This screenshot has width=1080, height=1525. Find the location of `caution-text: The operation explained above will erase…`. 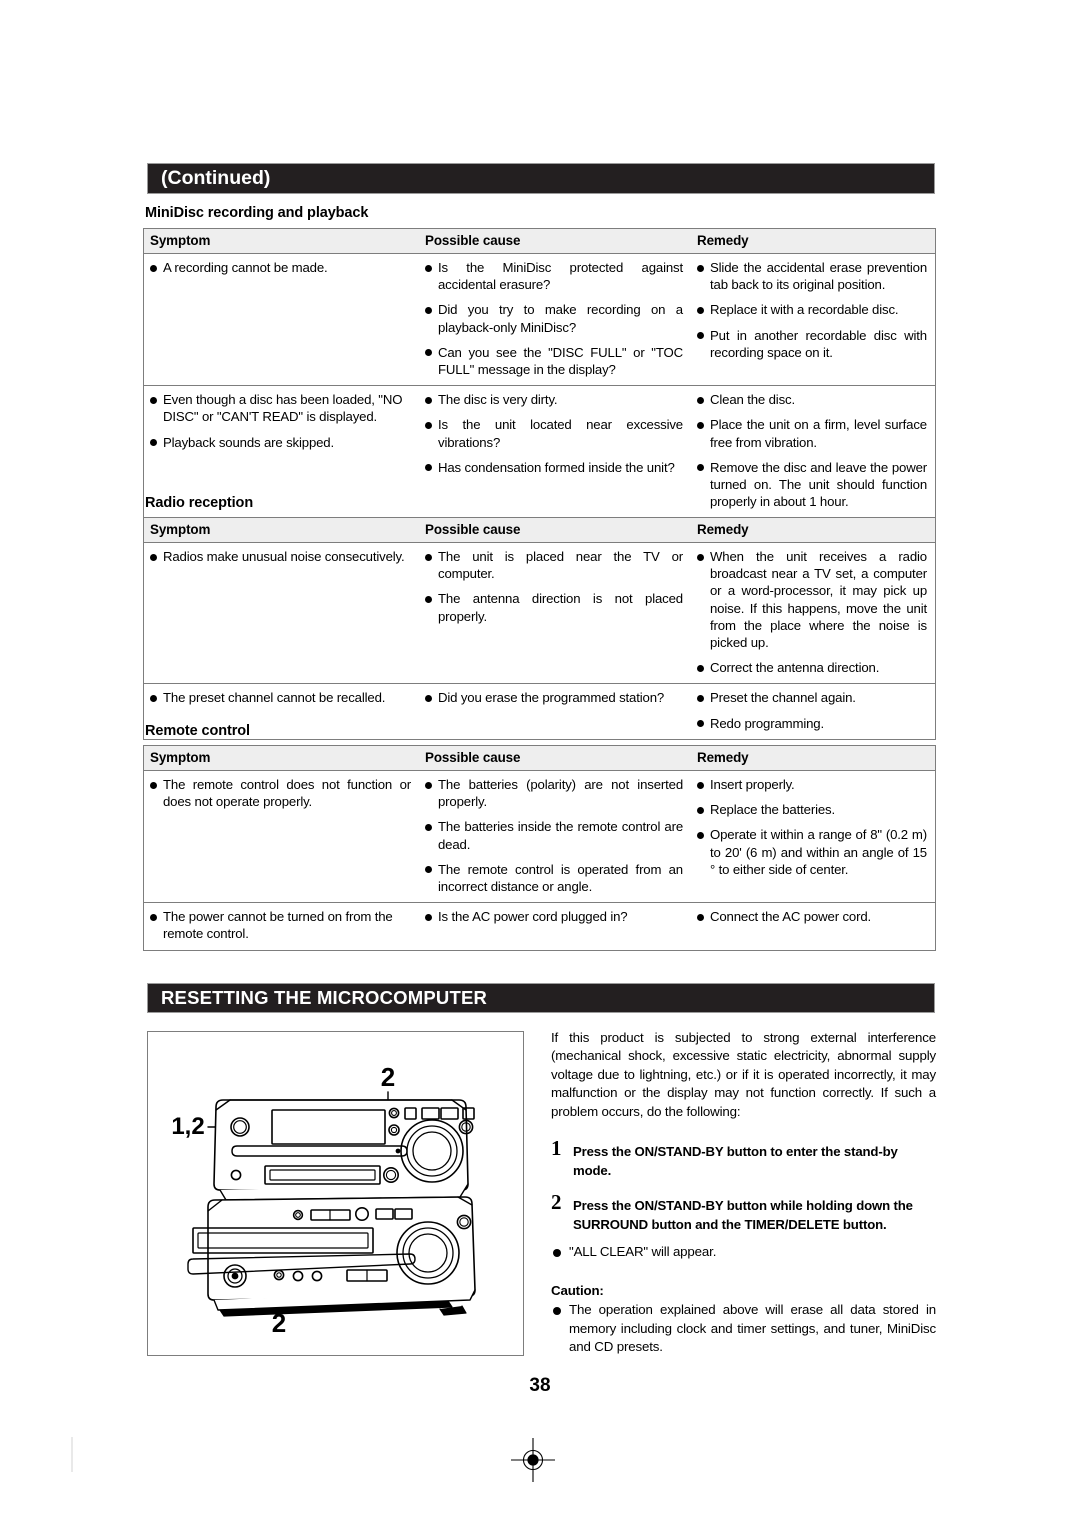

caution-text: The operation explained above will erase… is located at coordinates (743, 1328).